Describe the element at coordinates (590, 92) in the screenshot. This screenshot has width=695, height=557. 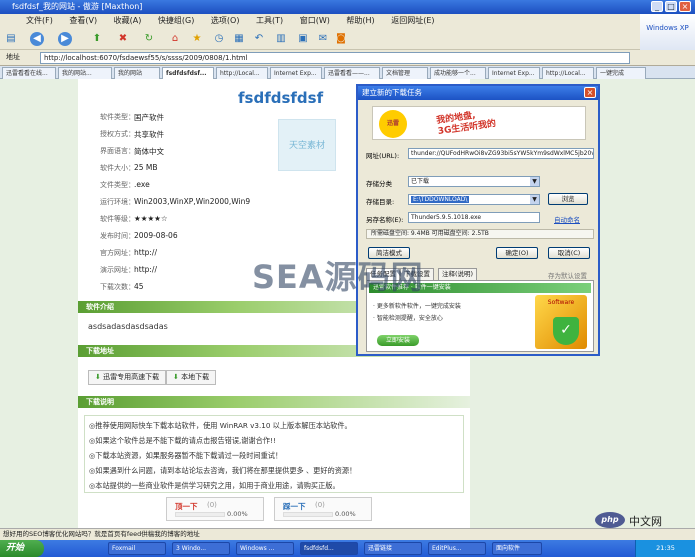
I see `dialog-close-button: ×` at that location.